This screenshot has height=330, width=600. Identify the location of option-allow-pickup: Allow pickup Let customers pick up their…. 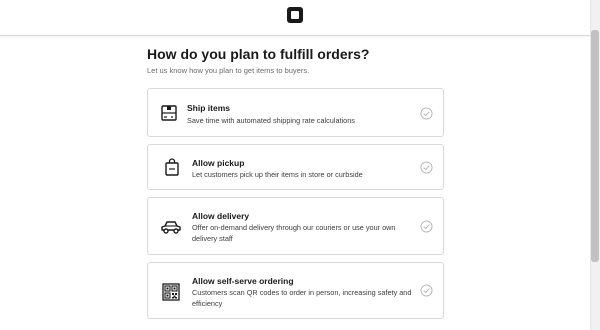
(295, 167).